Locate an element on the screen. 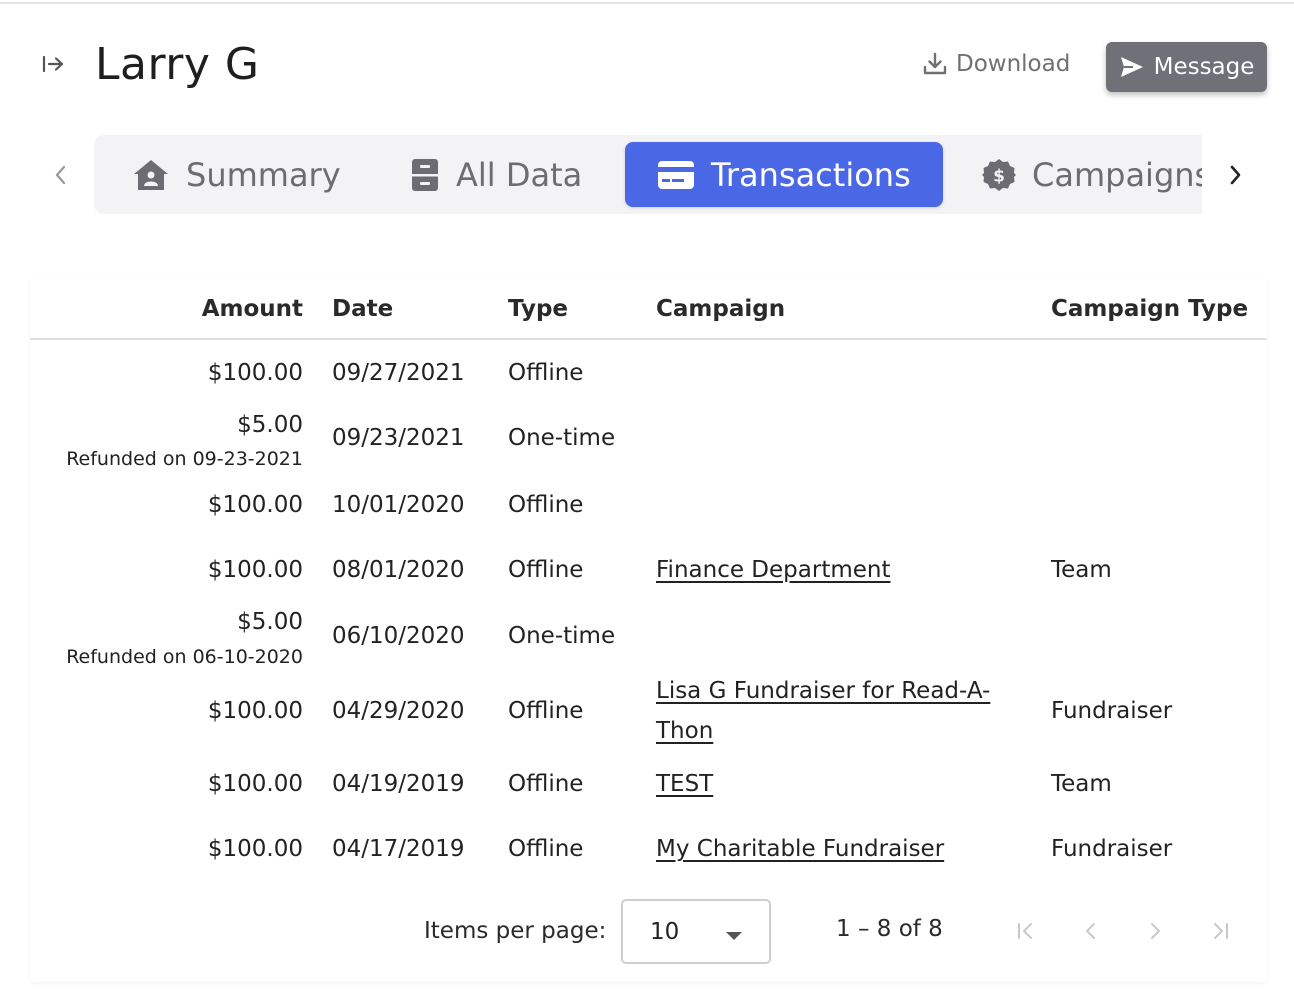 The image size is (1294, 998). tab-label: Transactions is located at coordinates (811, 174).